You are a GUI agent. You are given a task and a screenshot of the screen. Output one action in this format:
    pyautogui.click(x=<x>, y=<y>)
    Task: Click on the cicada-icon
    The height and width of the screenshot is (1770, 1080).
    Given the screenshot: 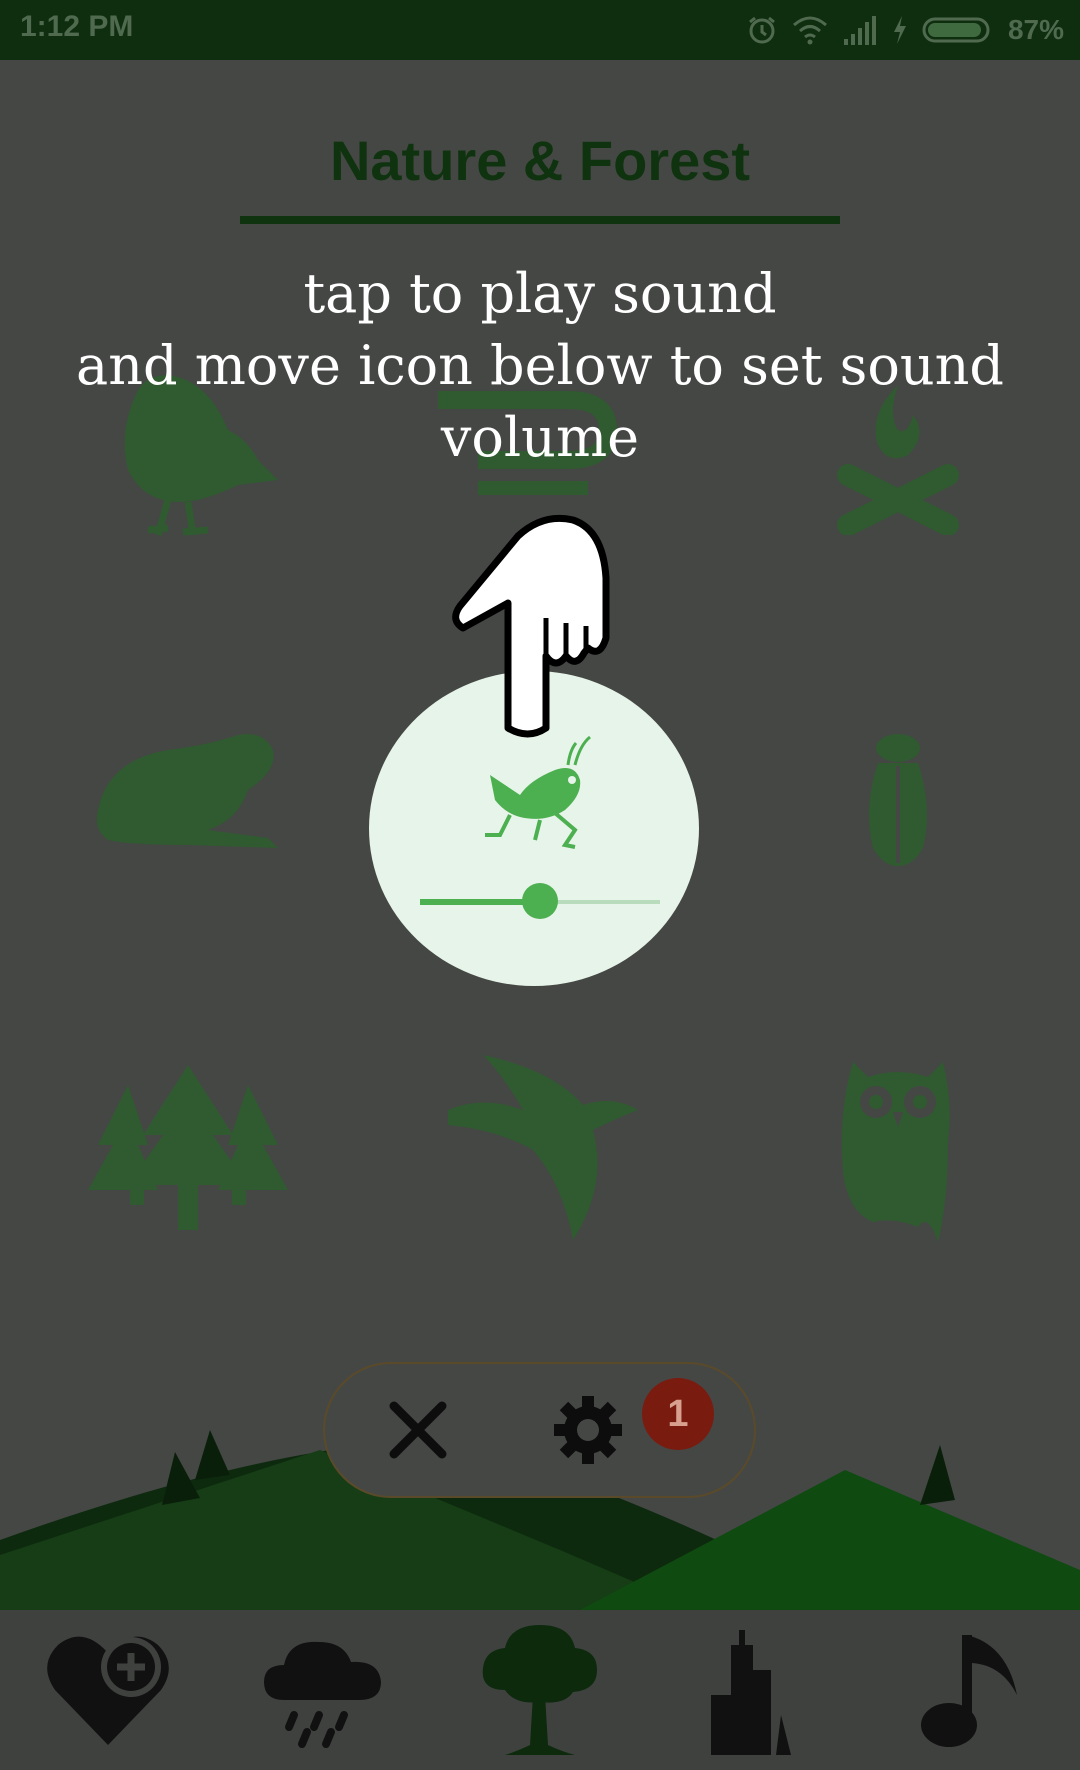 What is the action you would take?
    pyautogui.click(x=898, y=798)
    